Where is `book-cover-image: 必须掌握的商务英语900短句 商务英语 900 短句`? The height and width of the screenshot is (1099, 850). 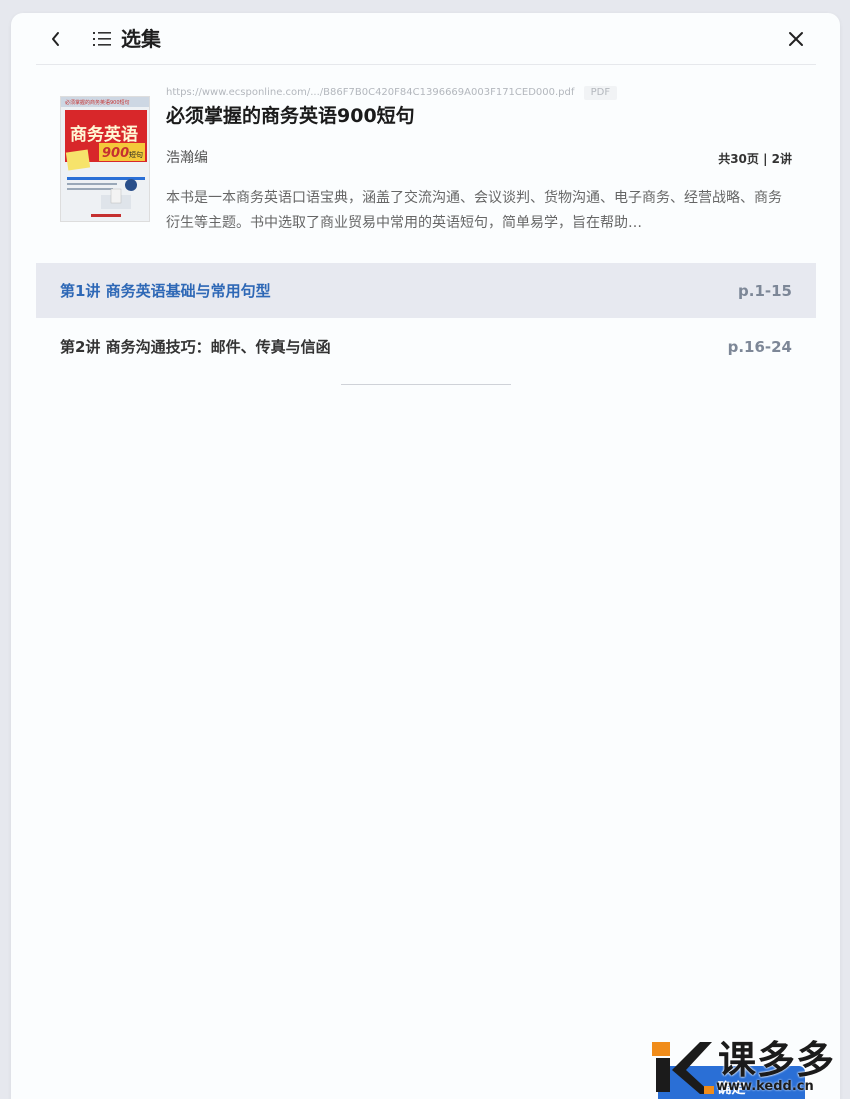 book-cover-image: 必须掌握的商务英语900短句 商务英语 900 短句 is located at coordinates (105, 159).